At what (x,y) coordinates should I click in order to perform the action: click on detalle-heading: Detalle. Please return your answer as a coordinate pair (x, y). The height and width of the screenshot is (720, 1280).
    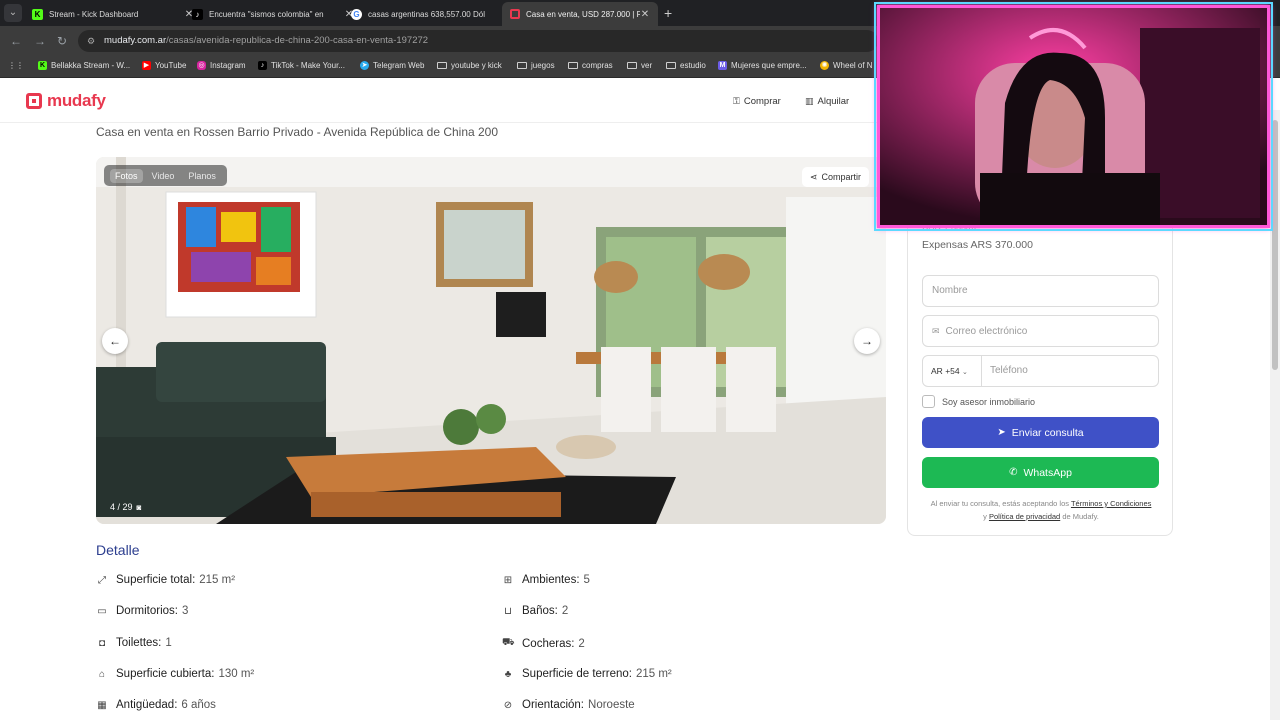
    Looking at the image, I should click on (118, 550).